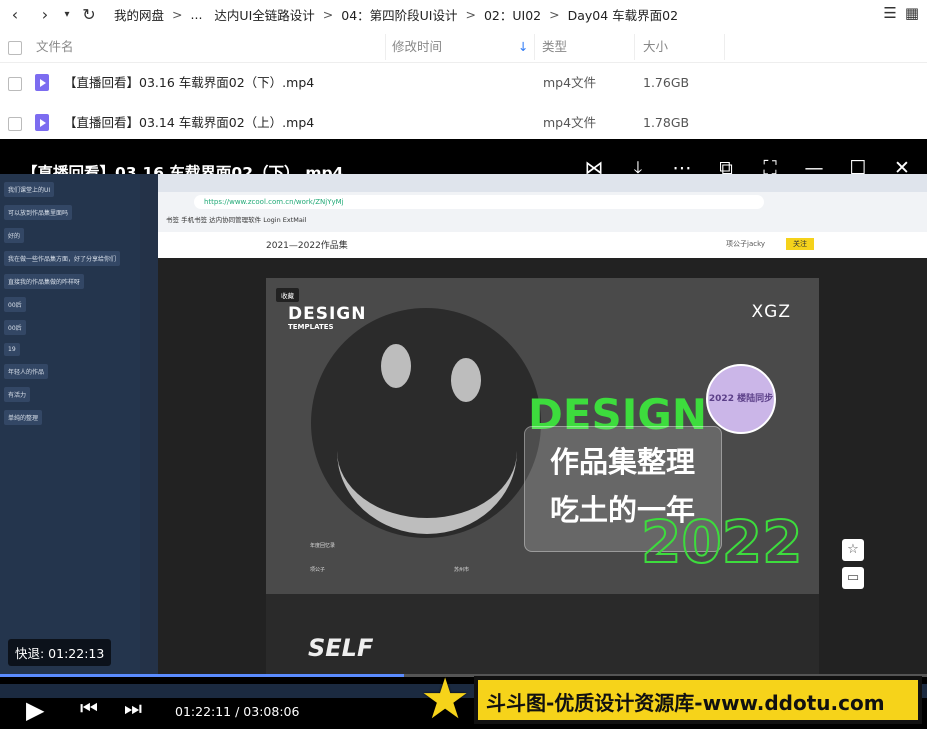 The width and height of the screenshot is (927, 732). I want to click on video-app-strip, so click(149, 424).